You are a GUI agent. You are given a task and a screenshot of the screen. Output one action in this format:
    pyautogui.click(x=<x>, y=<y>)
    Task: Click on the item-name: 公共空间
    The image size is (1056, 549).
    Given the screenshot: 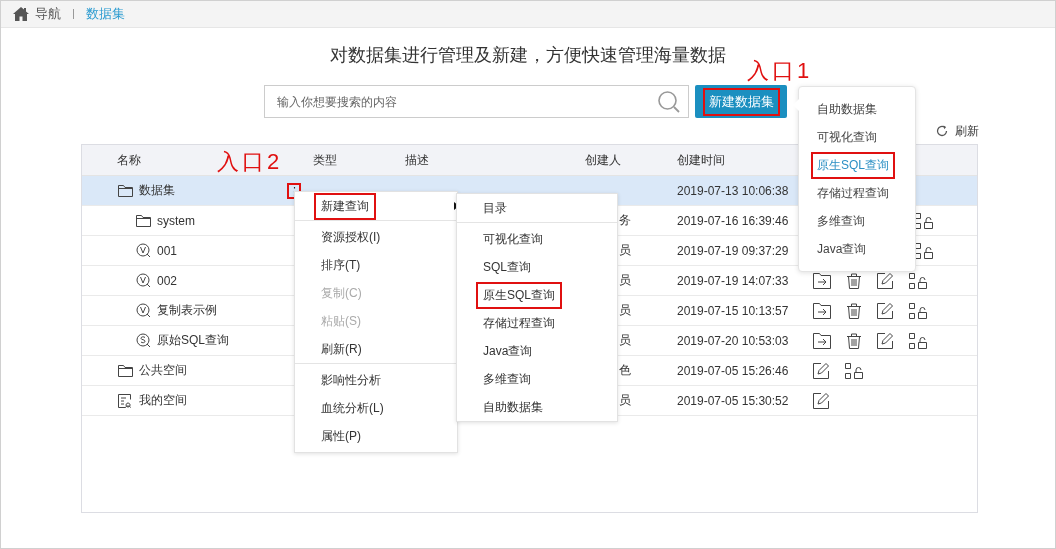 What is the action you would take?
    pyautogui.click(x=163, y=370)
    